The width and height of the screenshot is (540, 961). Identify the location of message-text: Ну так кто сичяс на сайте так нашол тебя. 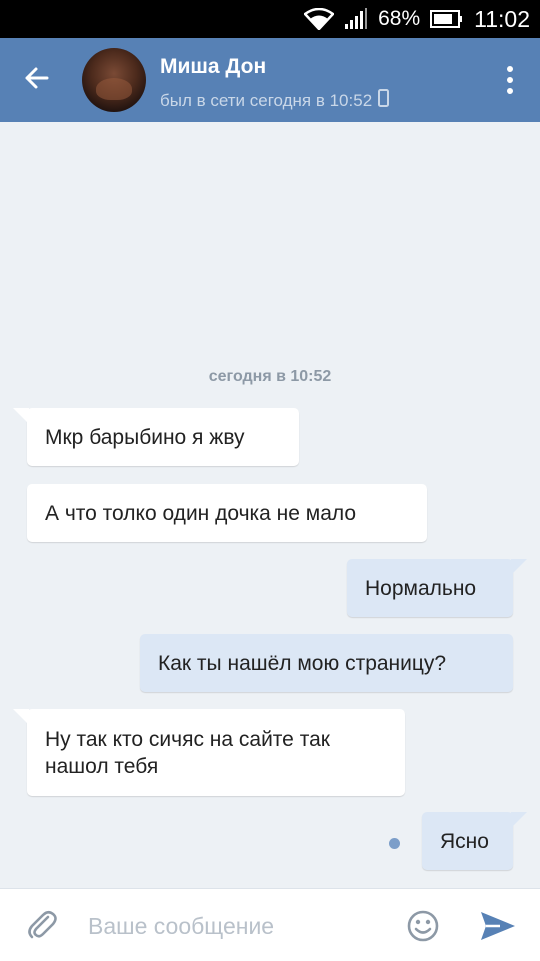
(187, 752).